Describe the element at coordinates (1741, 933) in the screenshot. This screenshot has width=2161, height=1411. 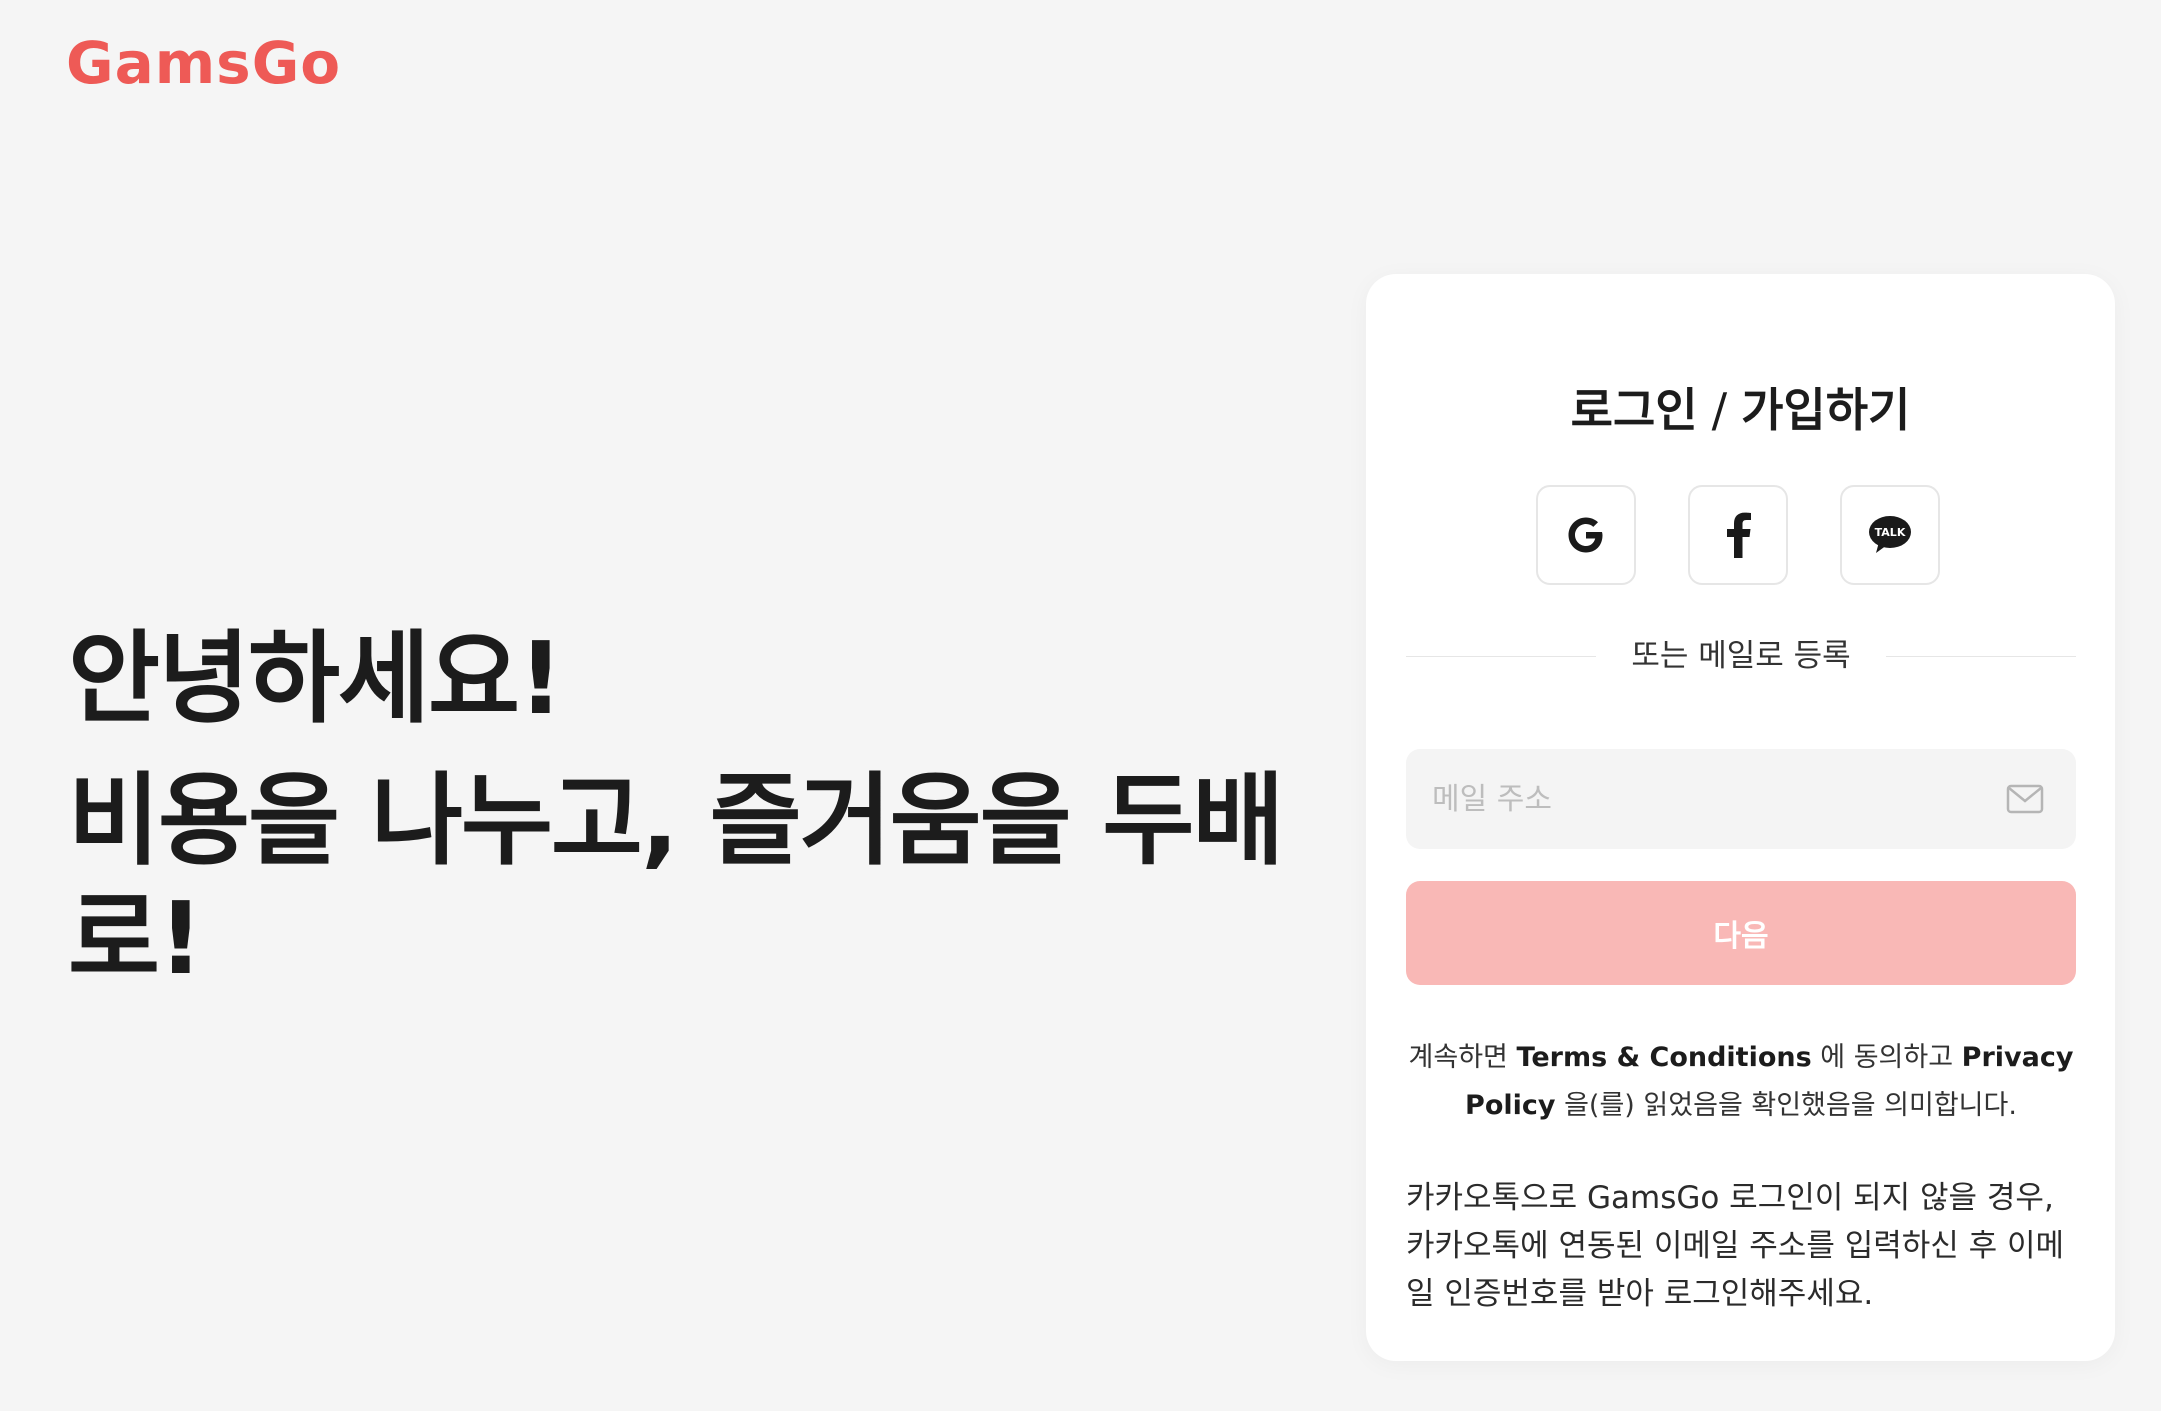
I see `next-button: 다음` at that location.